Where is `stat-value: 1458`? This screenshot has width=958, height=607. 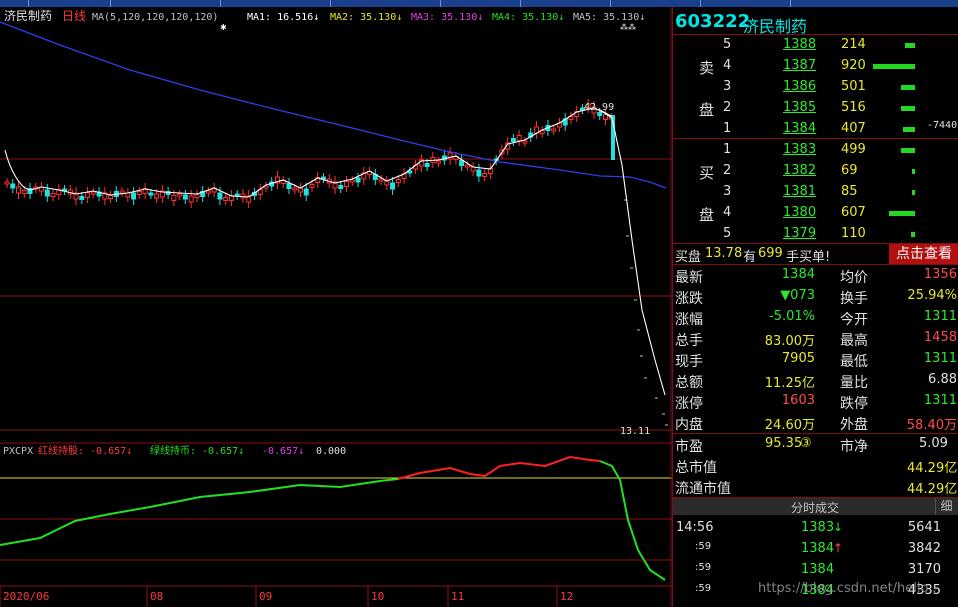 stat-value: 1458 is located at coordinates (940, 337).